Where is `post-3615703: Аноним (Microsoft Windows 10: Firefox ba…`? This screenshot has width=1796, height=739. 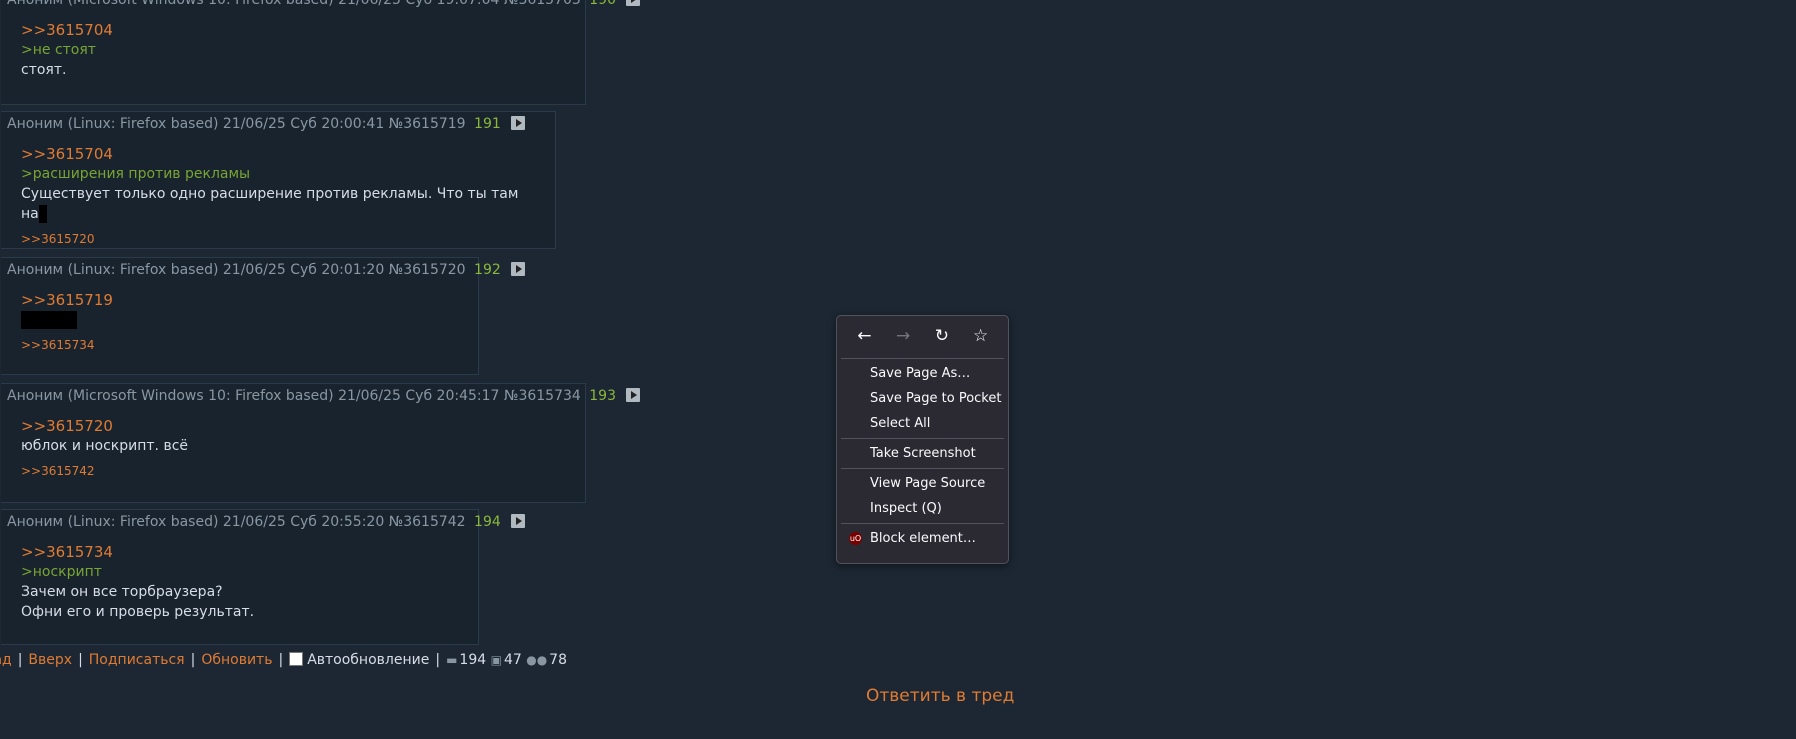 post-3615703: Аноним (Microsoft Windows 10: Firefox ba… is located at coordinates (321, 52).